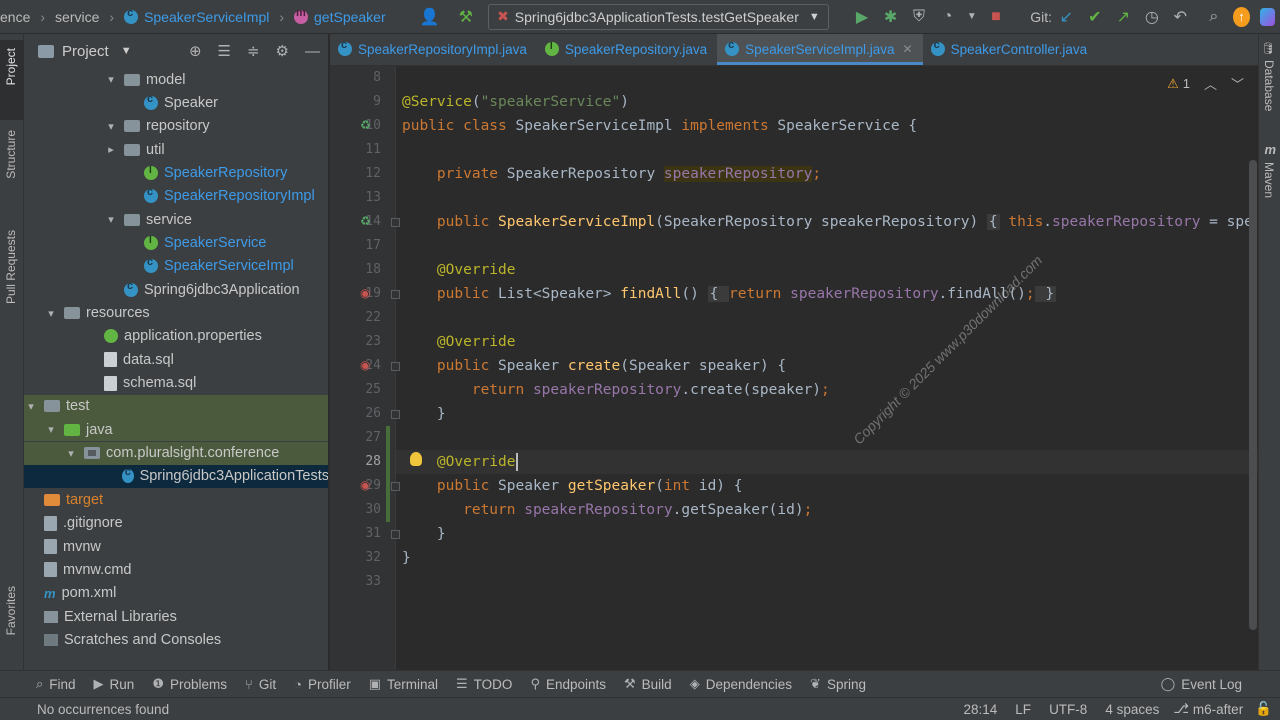 This screenshot has height=720, width=1280. Describe the element at coordinates (176, 616) in the screenshot. I see `tree-item: External Libraries` at that location.